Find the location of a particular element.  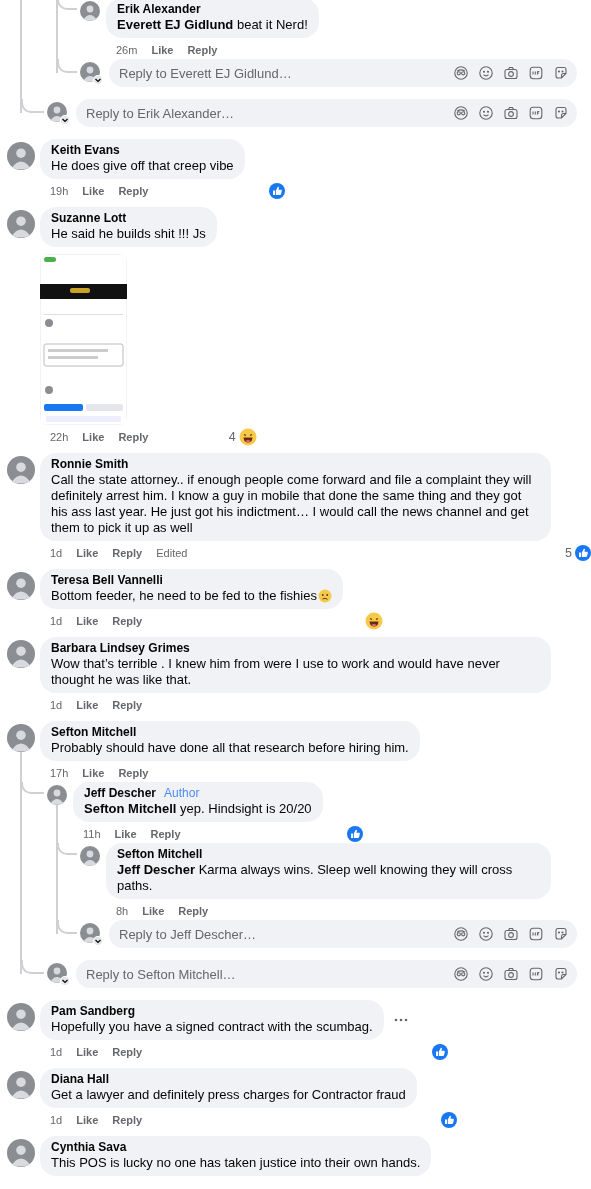

timestamp: 19h is located at coordinates (59, 191).